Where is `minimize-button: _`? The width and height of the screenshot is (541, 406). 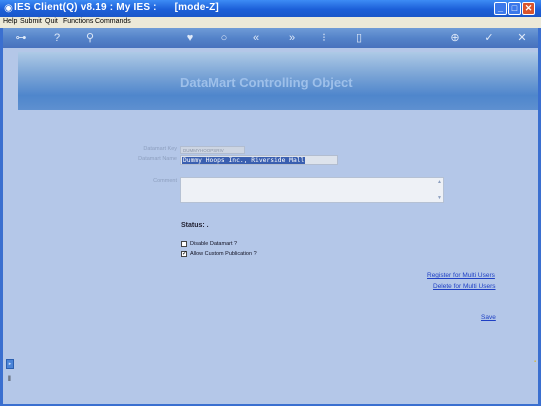 minimize-button: _ is located at coordinates (500, 8).